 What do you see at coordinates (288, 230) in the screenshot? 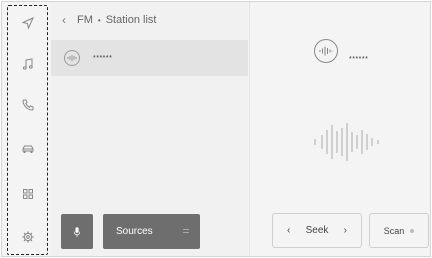
I see `seek-prev-icon: ‹` at bounding box center [288, 230].